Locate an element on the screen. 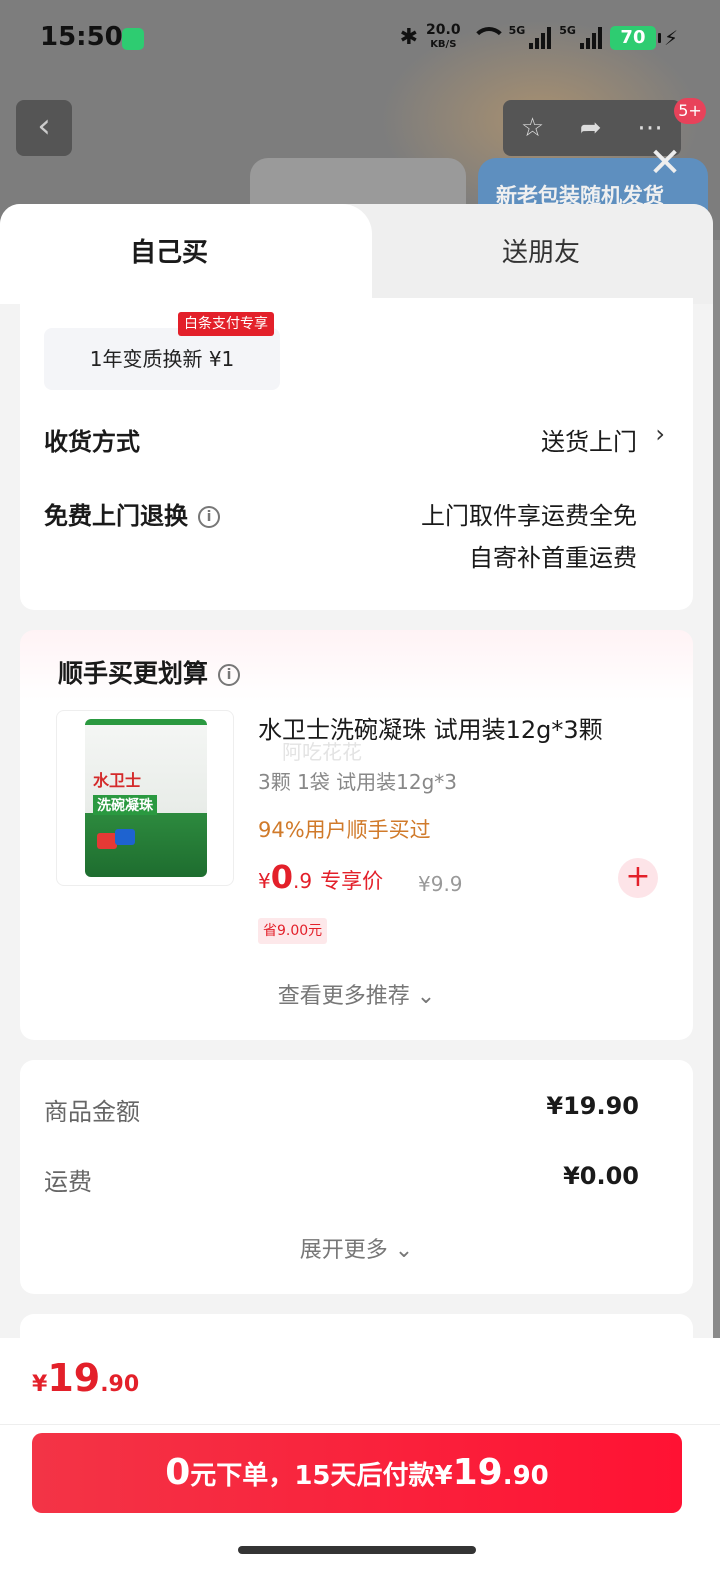  price-dec: .9 is located at coordinates (303, 881).